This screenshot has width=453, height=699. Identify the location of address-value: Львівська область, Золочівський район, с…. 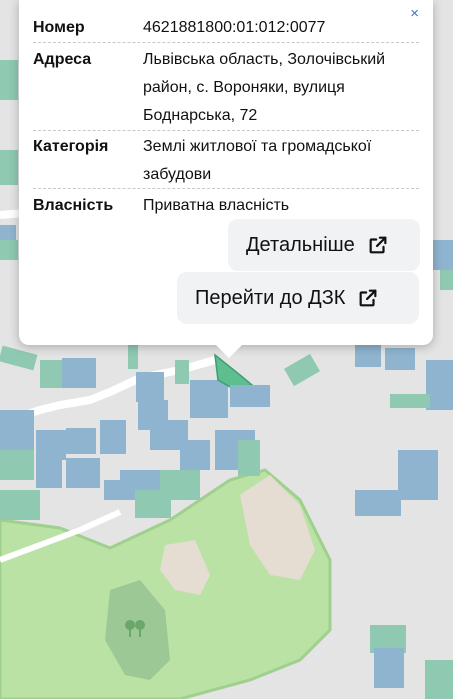
(264, 87).